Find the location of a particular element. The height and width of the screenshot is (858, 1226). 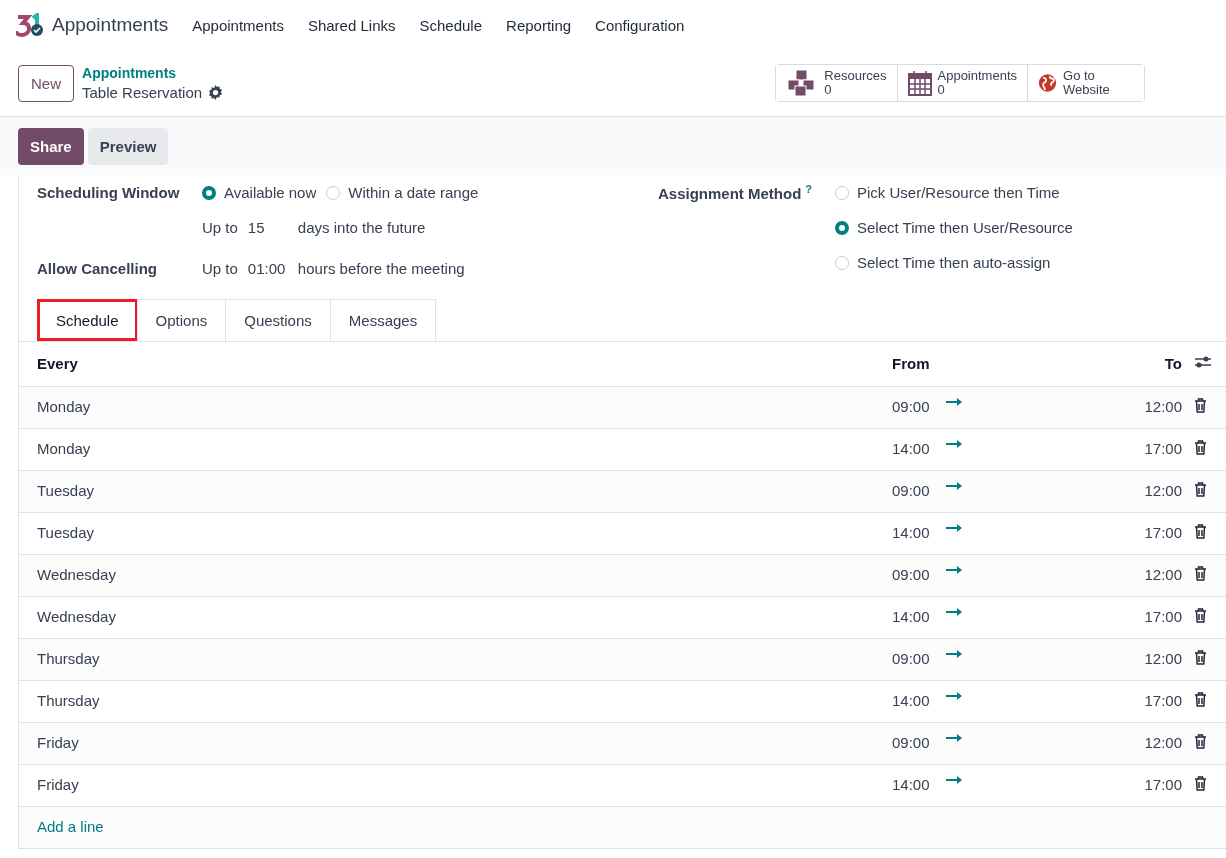

radio-label: Select Time then User/Resource is located at coordinates (965, 227).